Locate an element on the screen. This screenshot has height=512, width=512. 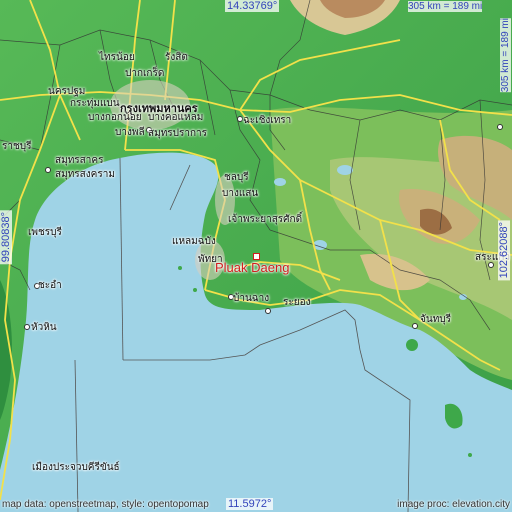
place-label: ฉะเชิงเทรา is located at coordinates (267, 120).